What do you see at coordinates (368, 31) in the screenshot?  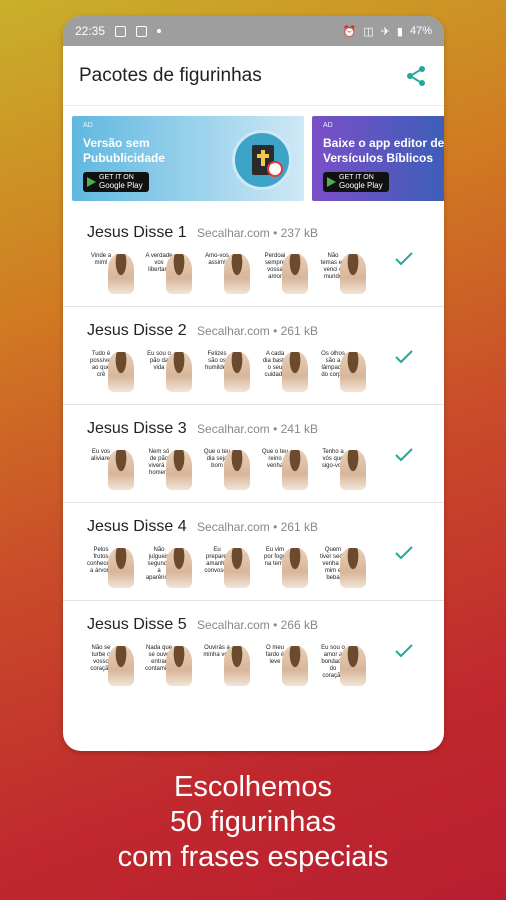 I see `vibrate-icon: ◫` at bounding box center [368, 31].